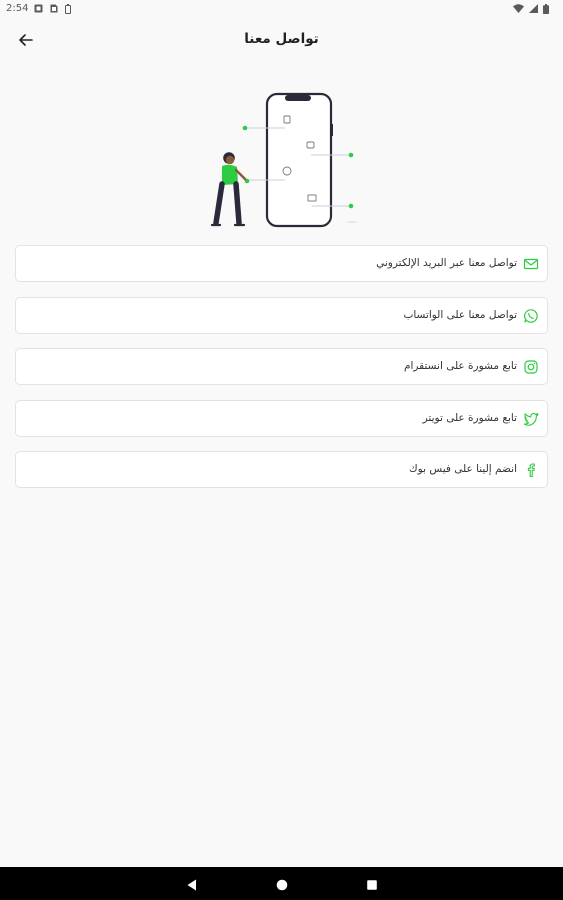 Image resolution: width=563 pixels, height=900 pixels. I want to click on home-circle-icon, so click(282, 885).